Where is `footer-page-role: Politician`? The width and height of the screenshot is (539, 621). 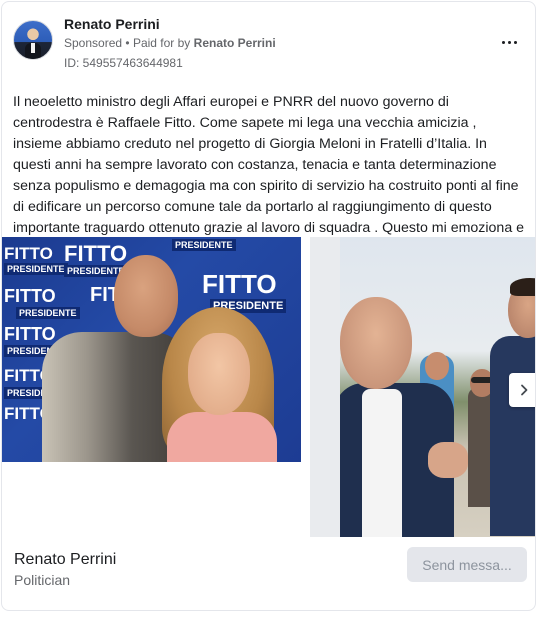
footer-page-role: Politician is located at coordinates (42, 580).